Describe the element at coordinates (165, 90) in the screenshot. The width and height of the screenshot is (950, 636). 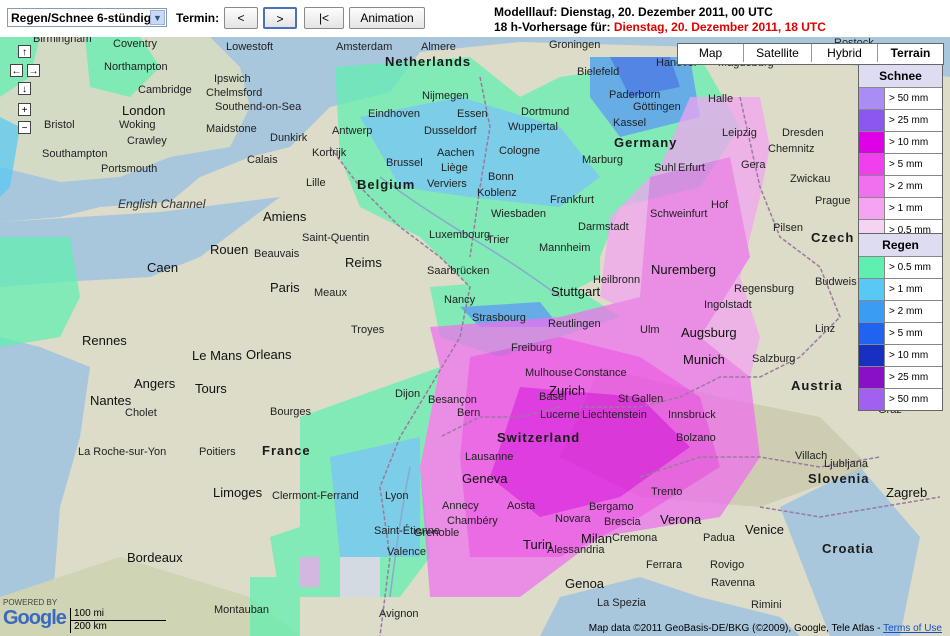
I see `map-label-city: Cambridge` at that location.